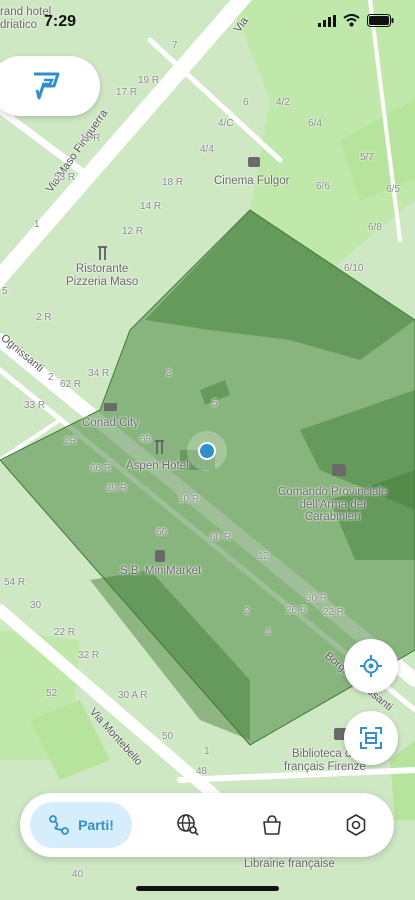 Image resolution: width=415 pixels, height=900 pixels. I want to click on police-icon, so click(339, 470).